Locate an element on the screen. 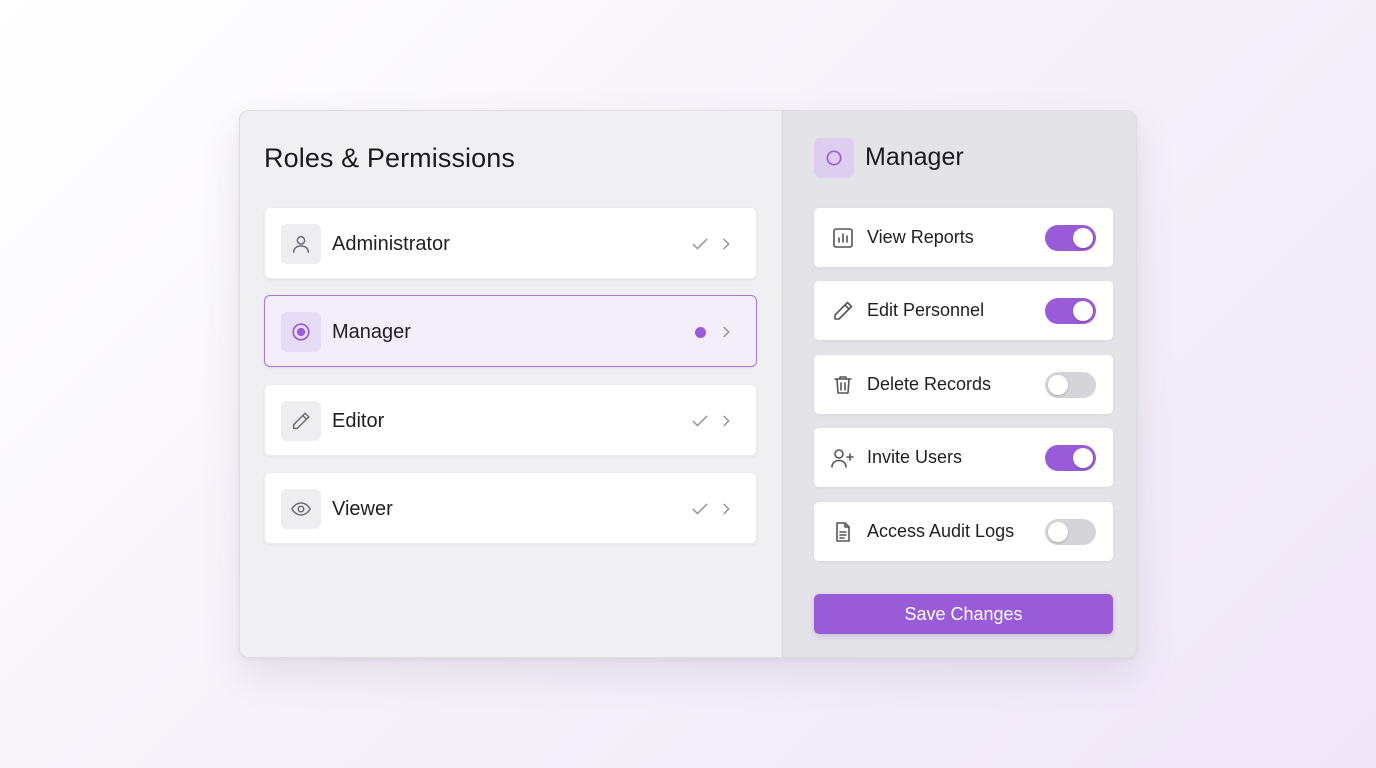  role-detail-title: Manager is located at coordinates (914, 157).